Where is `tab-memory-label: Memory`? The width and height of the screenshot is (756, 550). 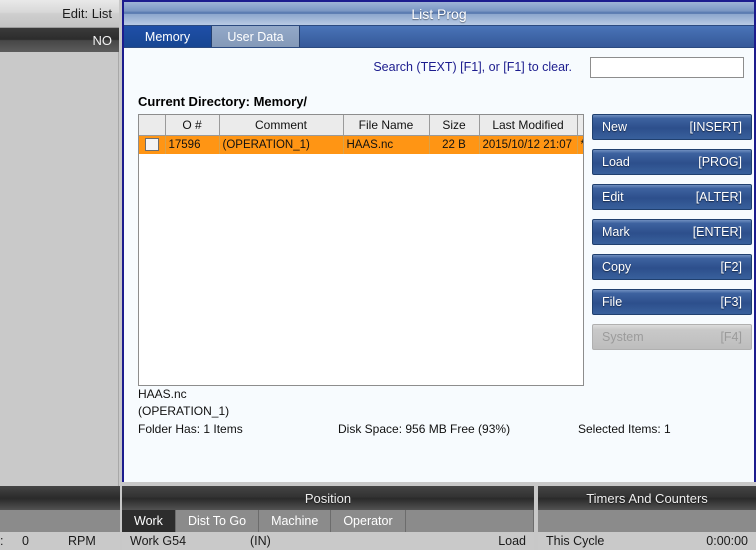
tab-memory-label: Memory is located at coordinates (167, 36).